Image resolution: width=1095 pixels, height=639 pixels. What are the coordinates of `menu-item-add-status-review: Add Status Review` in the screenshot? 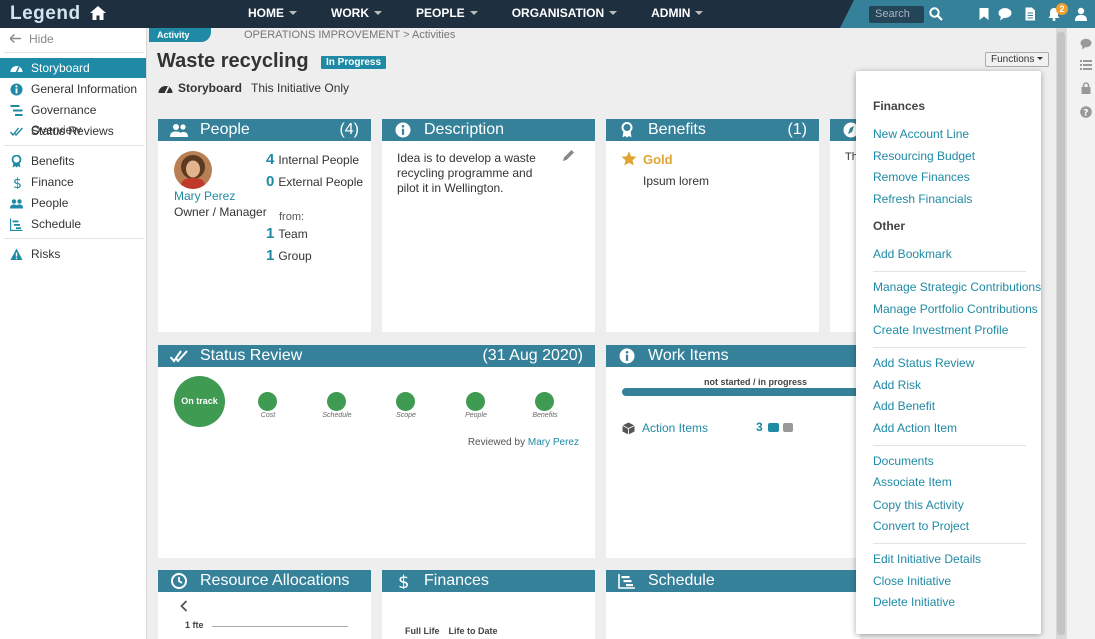 It's located at (923, 363).